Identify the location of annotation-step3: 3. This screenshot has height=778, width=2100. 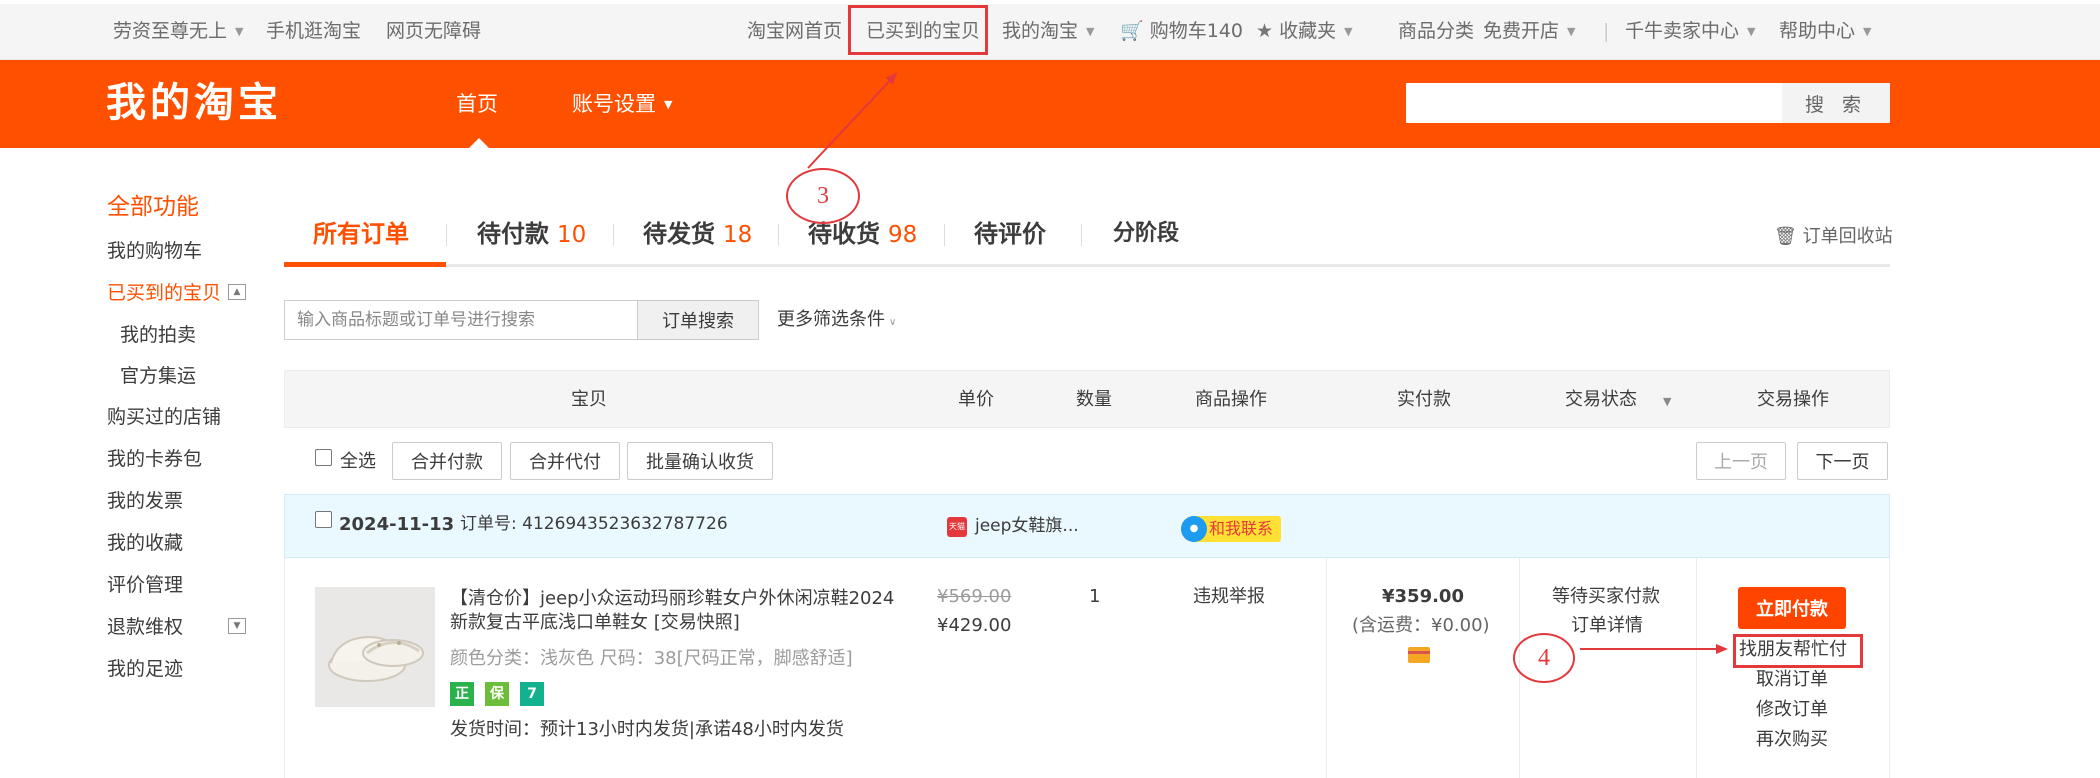
(823, 196).